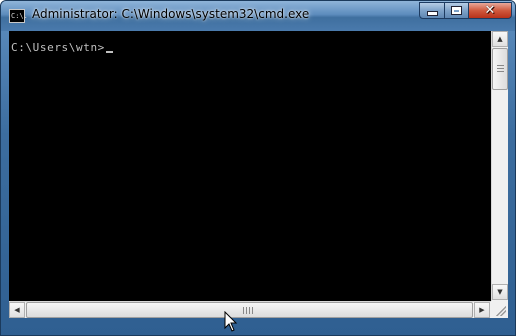  Describe the element at coordinates (231, 321) in the screenshot. I see `mouse-pointer-icon` at that location.